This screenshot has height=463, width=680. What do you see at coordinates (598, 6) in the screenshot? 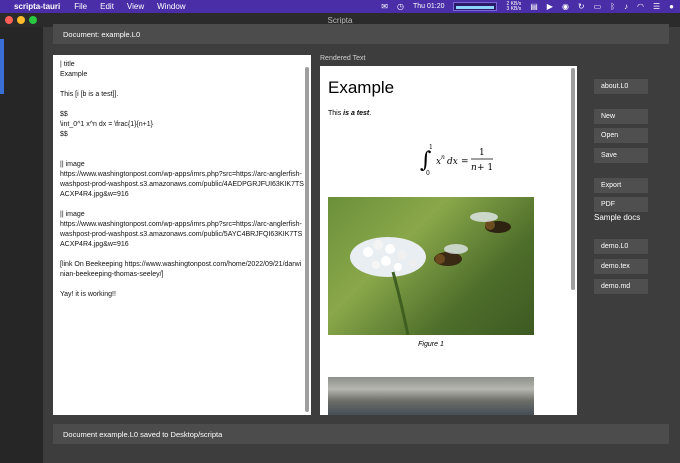
I see `battery-icon: ▭` at bounding box center [598, 6].